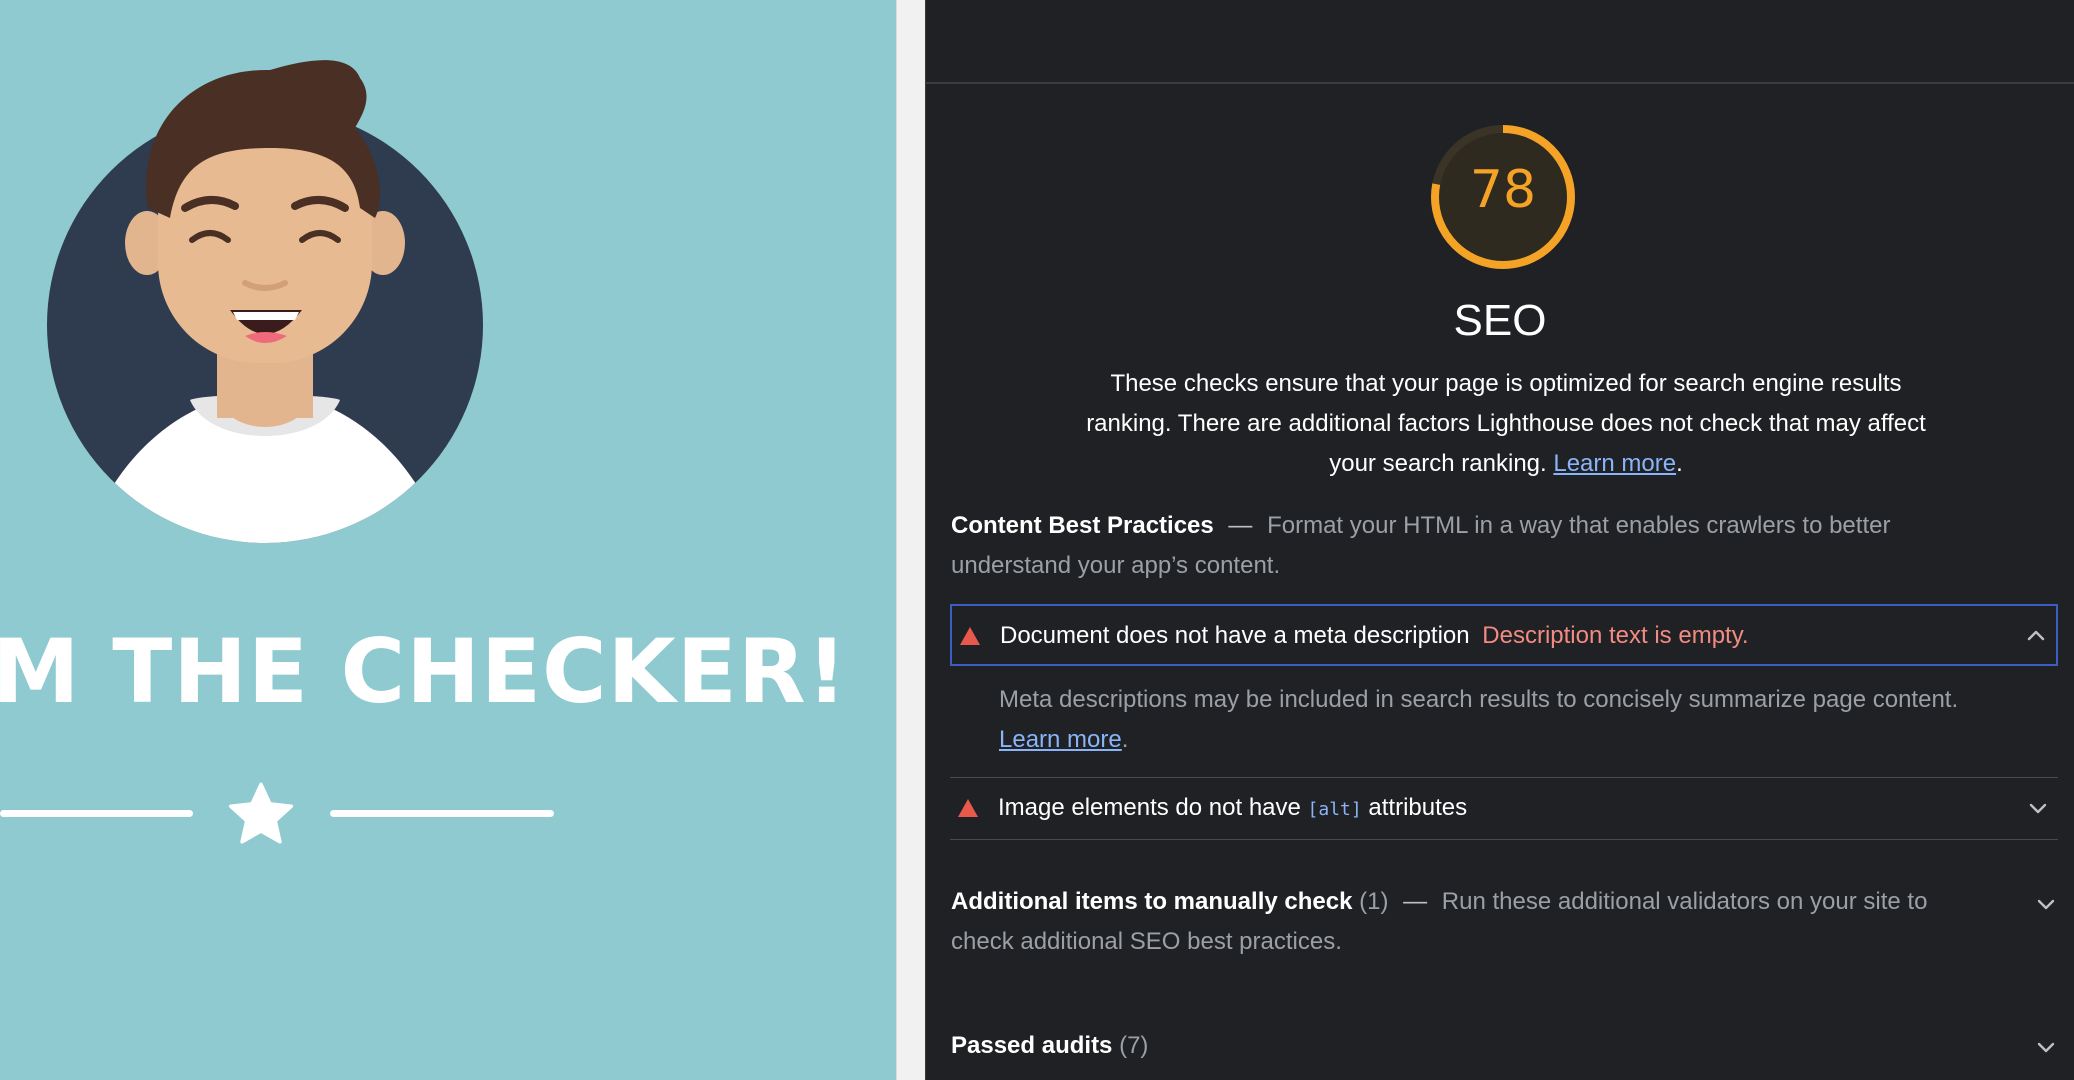  What do you see at coordinates (1614, 463) in the screenshot?
I see `learn-more-link: Learn more` at bounding box center [1614, 463].